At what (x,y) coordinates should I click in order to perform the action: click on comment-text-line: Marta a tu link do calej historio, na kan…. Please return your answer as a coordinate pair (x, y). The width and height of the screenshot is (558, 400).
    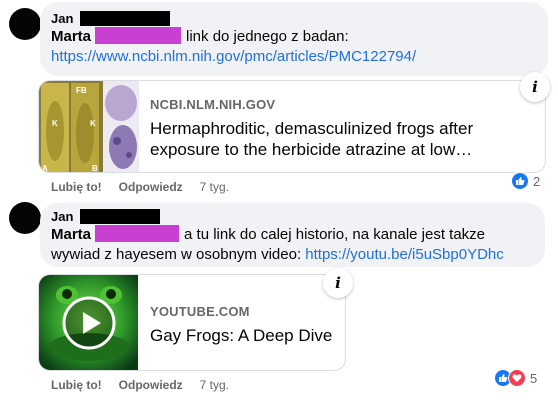
    Looking at the image, I should click on (268, 234).